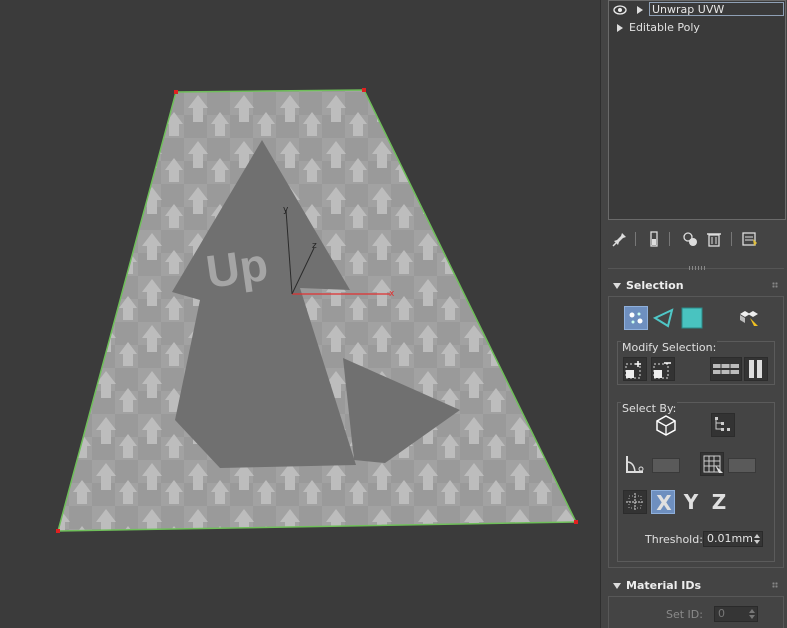 The width and height of the screenshot is (787, 628). I want to click on shrink-selection-button, so click(663, 369).